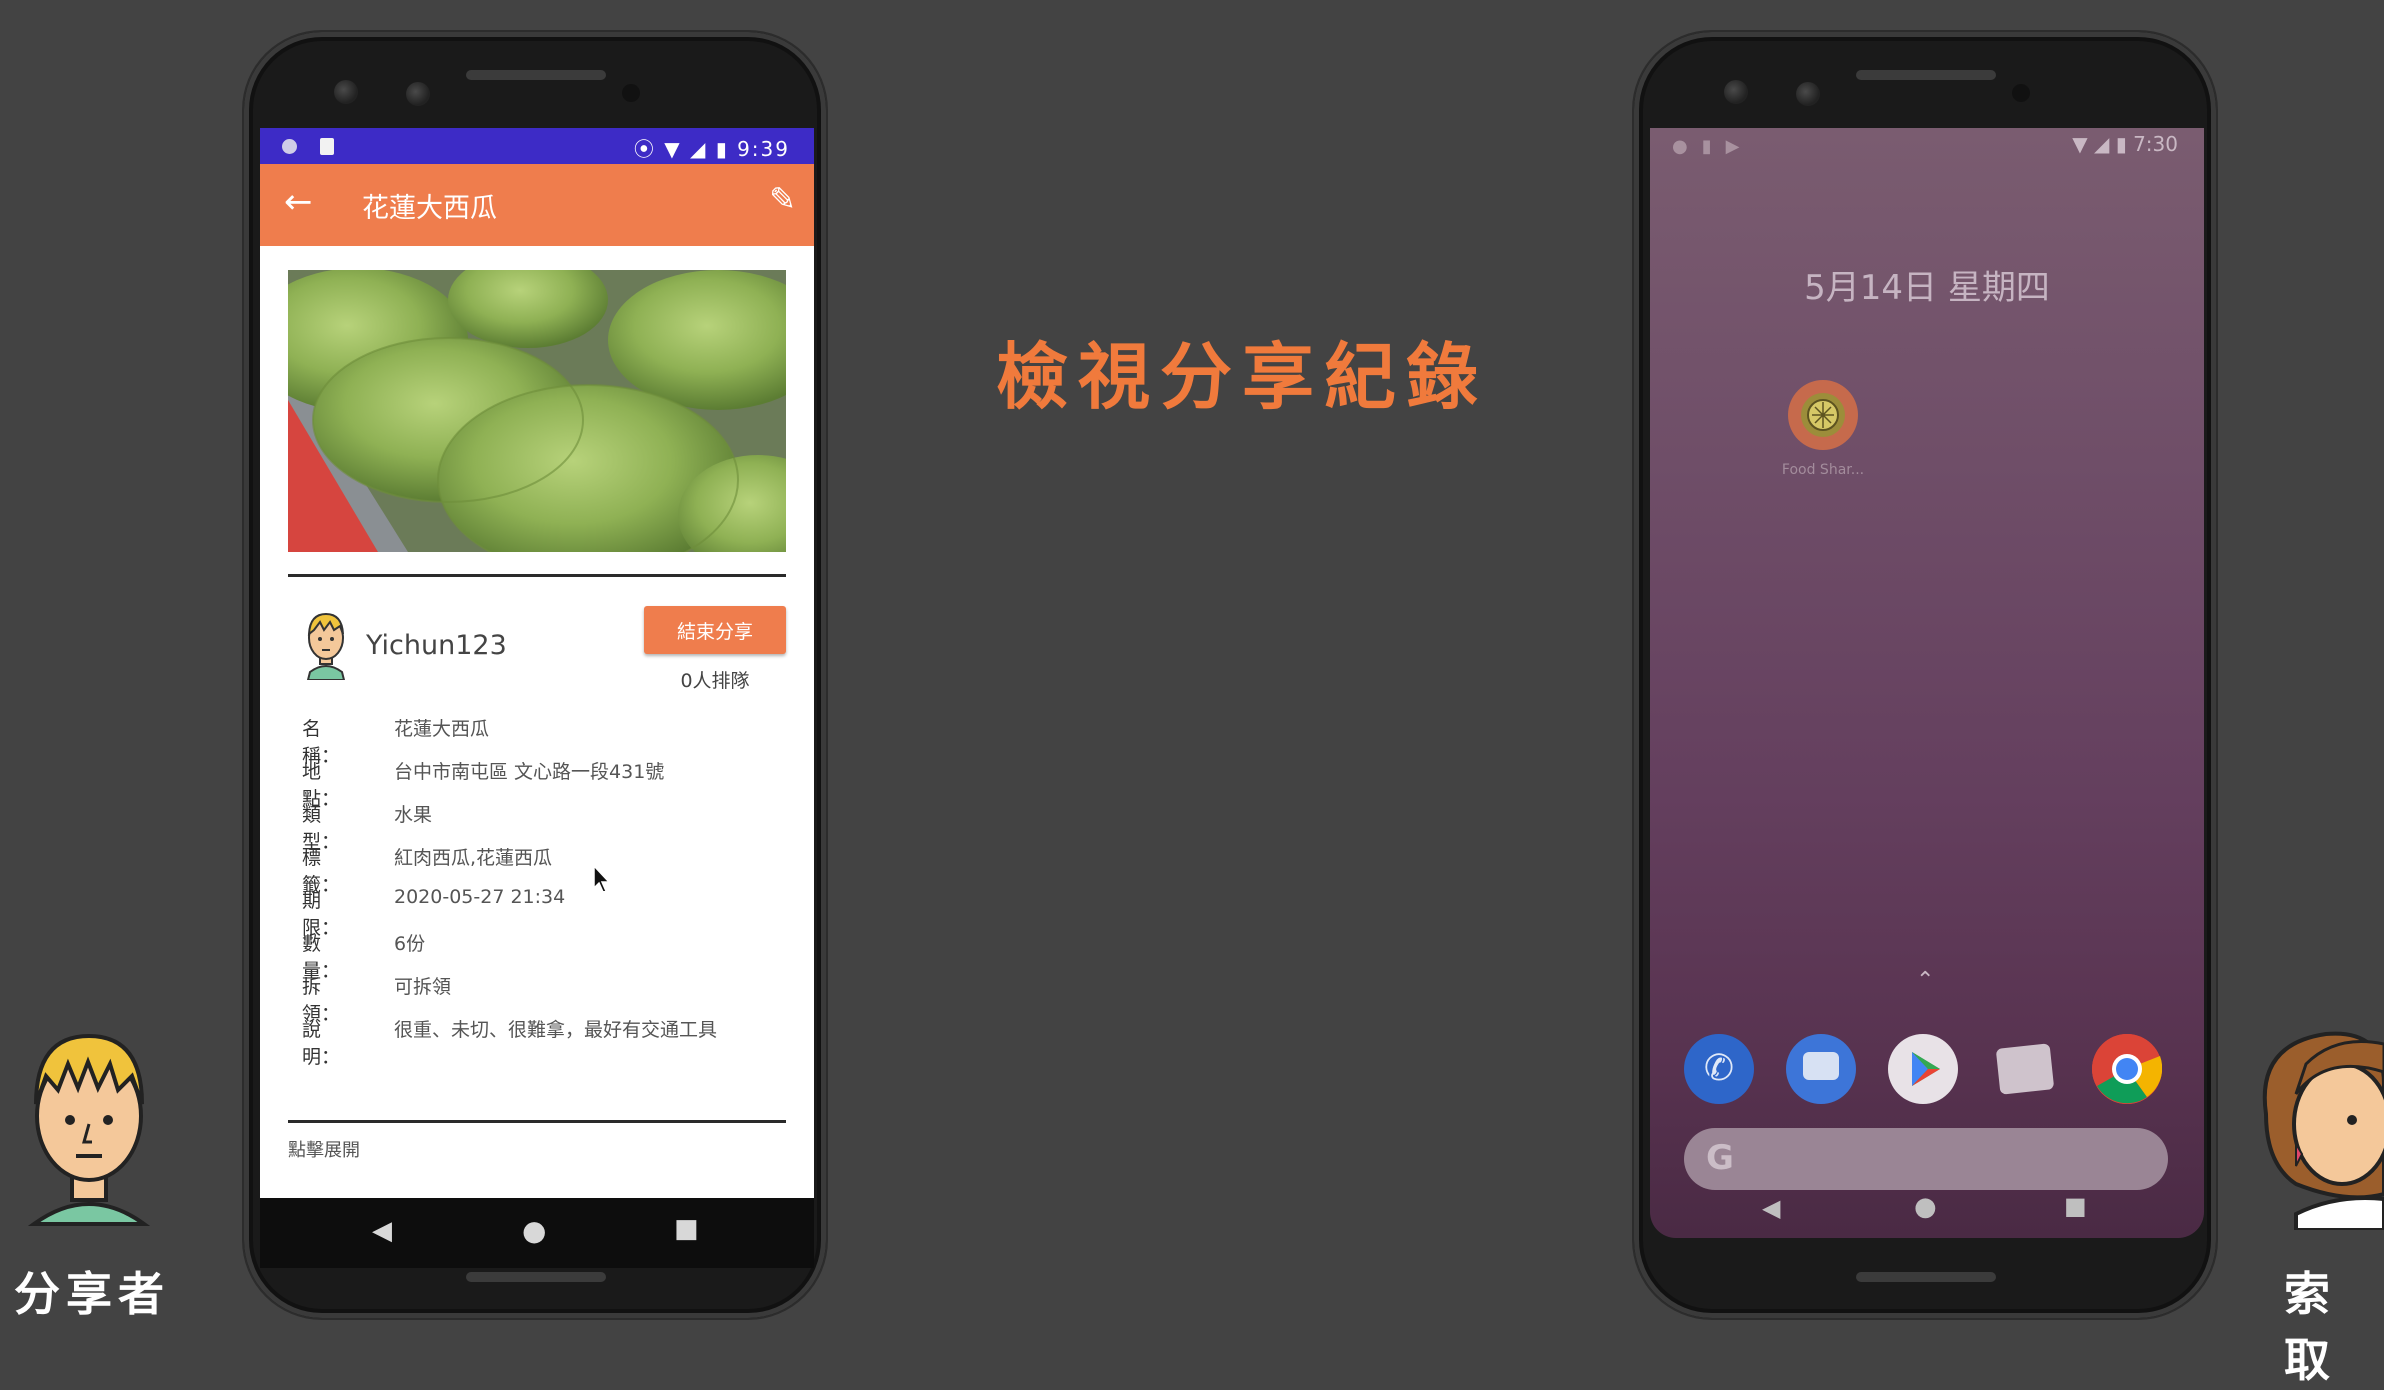 The width and height of the screenshot is (2384, 1390). Describe the element at coordinates (2127, 1069) in the screenshot. I see `chrome-icon` at that location.